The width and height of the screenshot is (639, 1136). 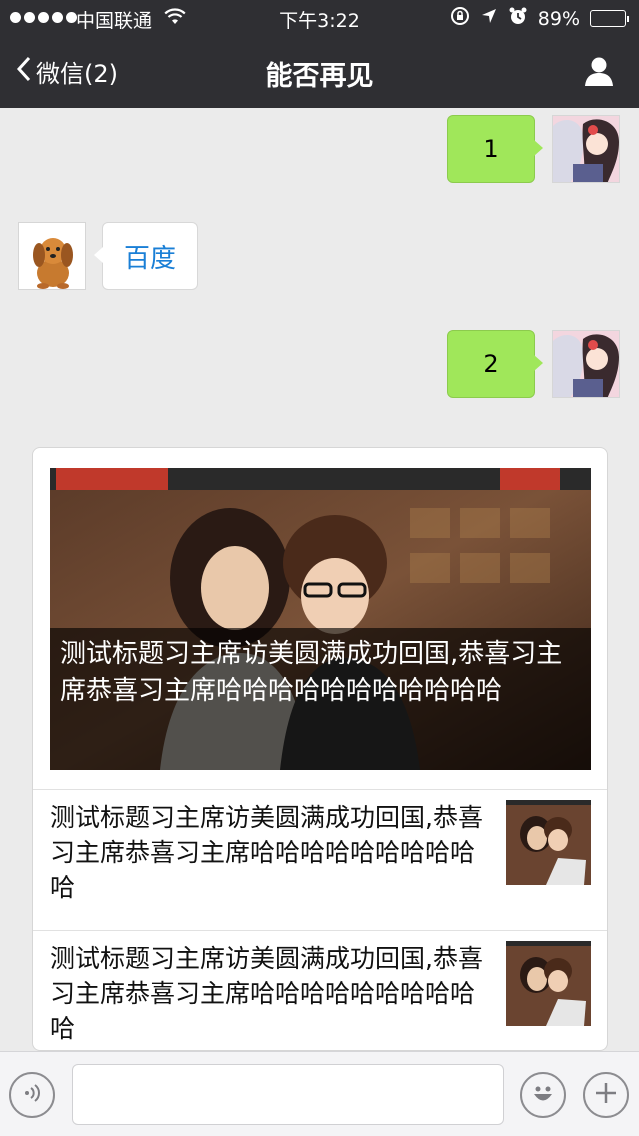 What do you see at coordinates (460, 18) in the screenshot?
I see `rotation-lock-icon` at bounding box center [460, 18].